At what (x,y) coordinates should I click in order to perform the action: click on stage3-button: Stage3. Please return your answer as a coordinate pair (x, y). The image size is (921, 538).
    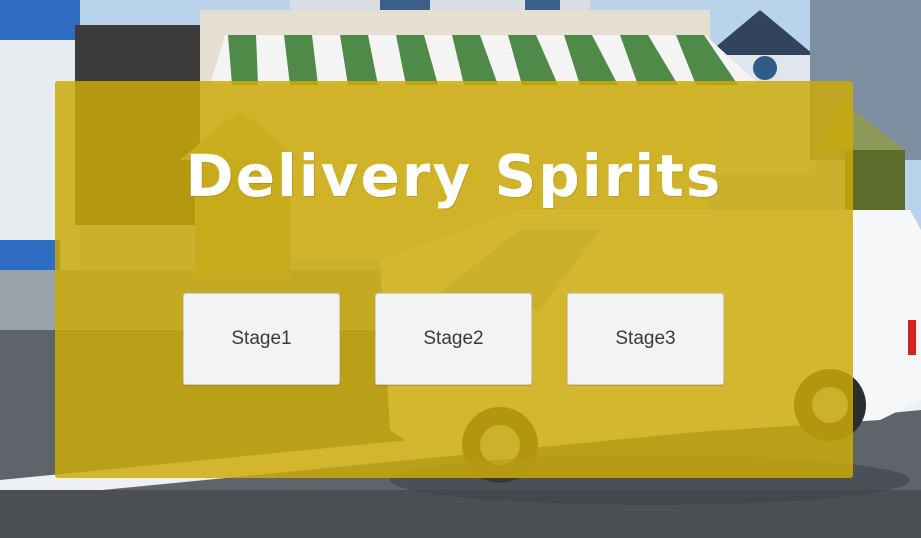
    Looking at the image, I should click on (645, 339).